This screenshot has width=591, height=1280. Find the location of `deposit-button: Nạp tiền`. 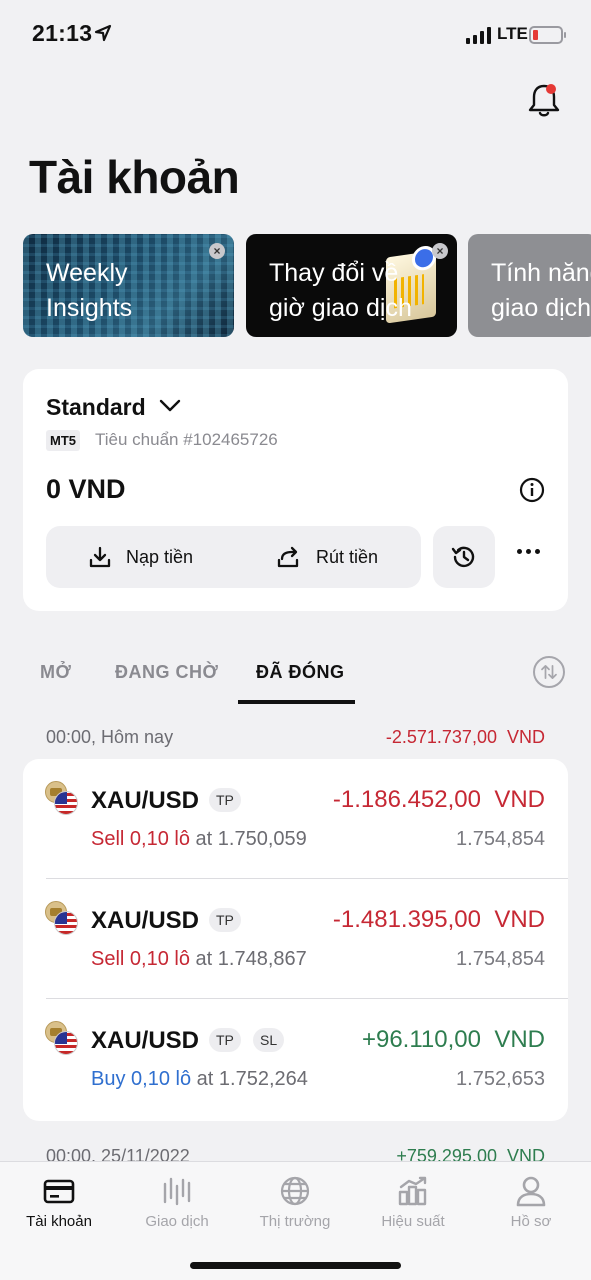

deposit-button: Nạp tiền is located at coordinates (140, 557).